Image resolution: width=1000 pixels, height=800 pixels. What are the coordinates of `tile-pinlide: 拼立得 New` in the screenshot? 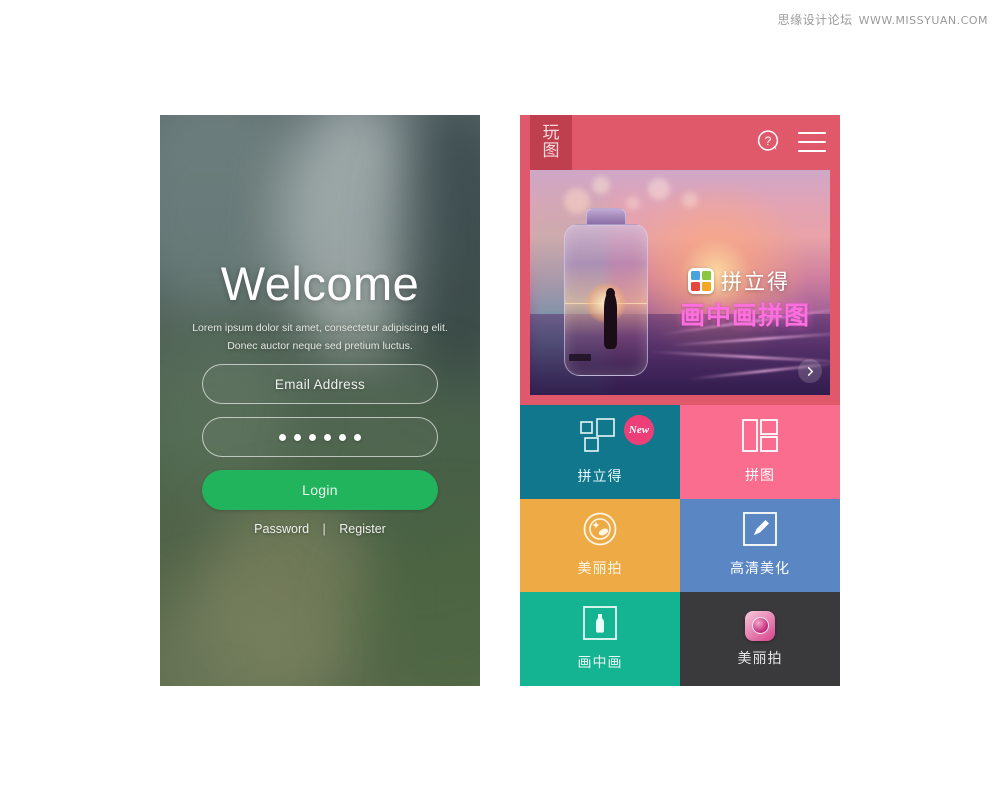 It's located at (600, 452).